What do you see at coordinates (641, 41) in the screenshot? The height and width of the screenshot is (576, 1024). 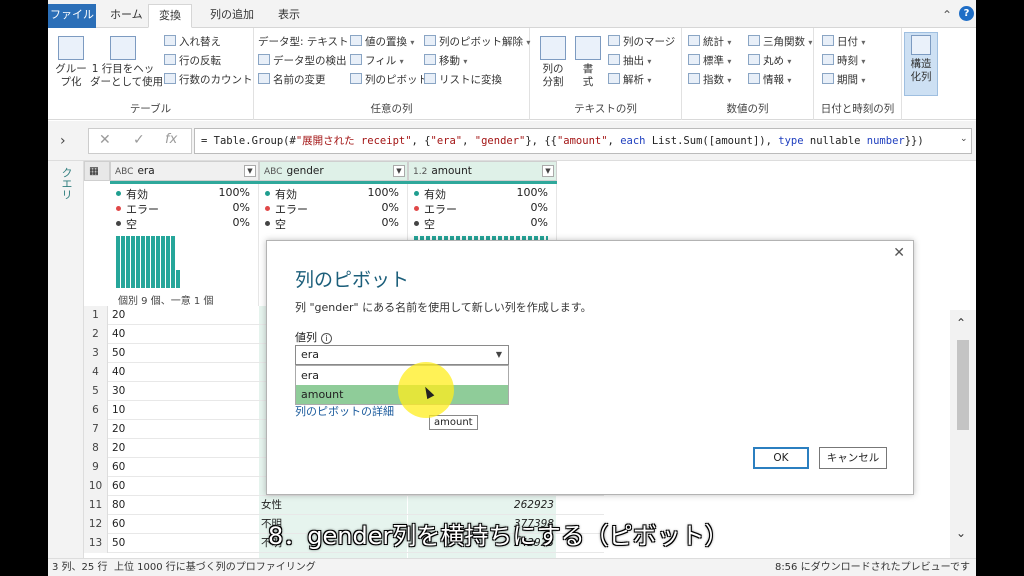 I see `merge-columns-button: 列のマージ` at bounding box center [641, 41].